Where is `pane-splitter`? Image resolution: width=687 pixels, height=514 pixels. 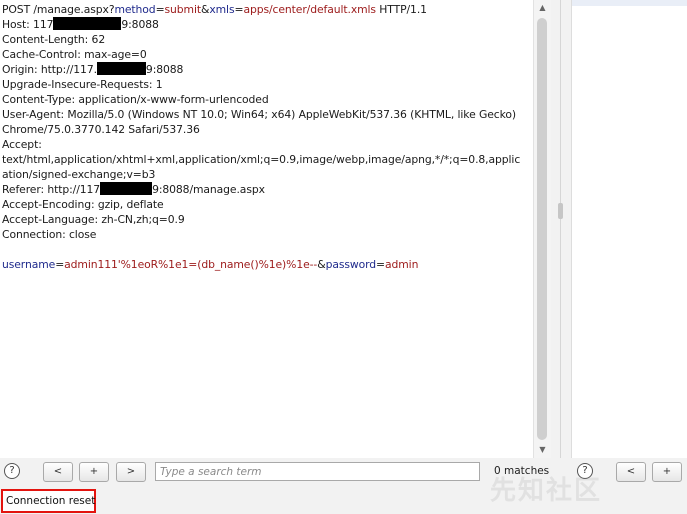
pane-splitter is located at coordinates (561, 257).